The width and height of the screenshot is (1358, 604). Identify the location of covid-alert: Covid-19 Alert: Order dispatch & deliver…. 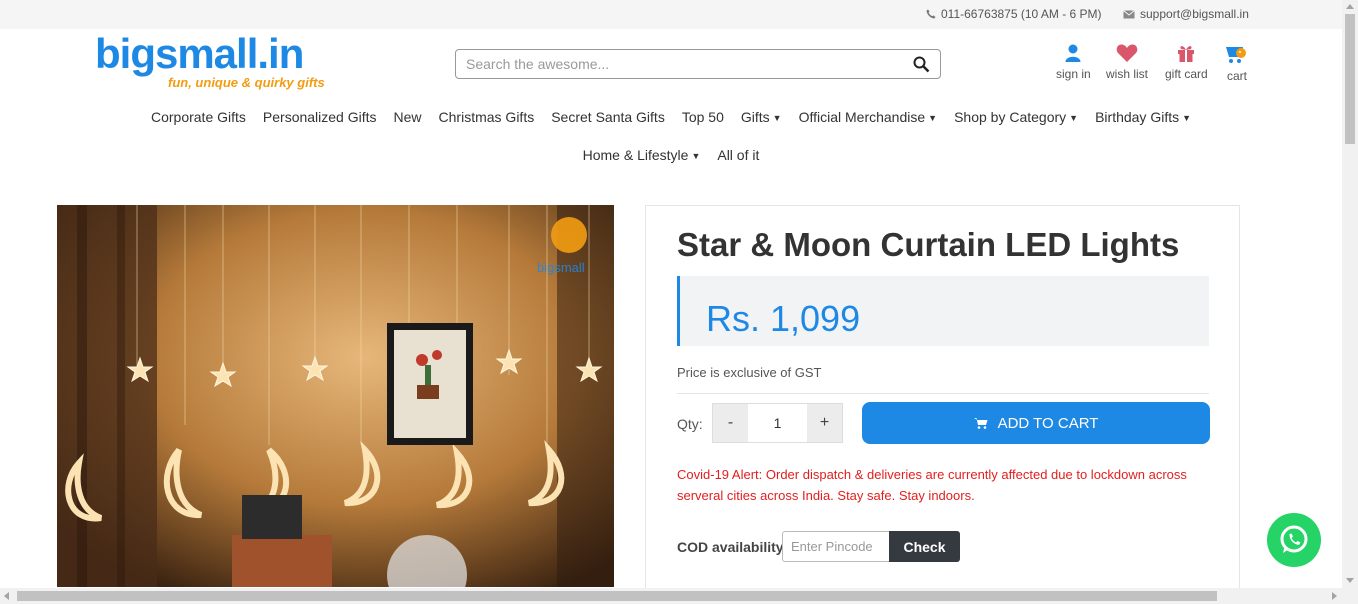
(932, 485).